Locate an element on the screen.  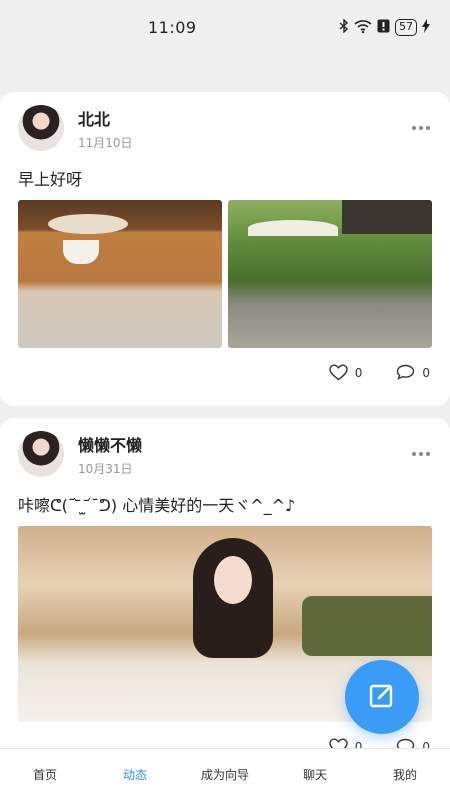
author-info: 懒懒不懒 10月31日 is located at coordinates (240, 454).